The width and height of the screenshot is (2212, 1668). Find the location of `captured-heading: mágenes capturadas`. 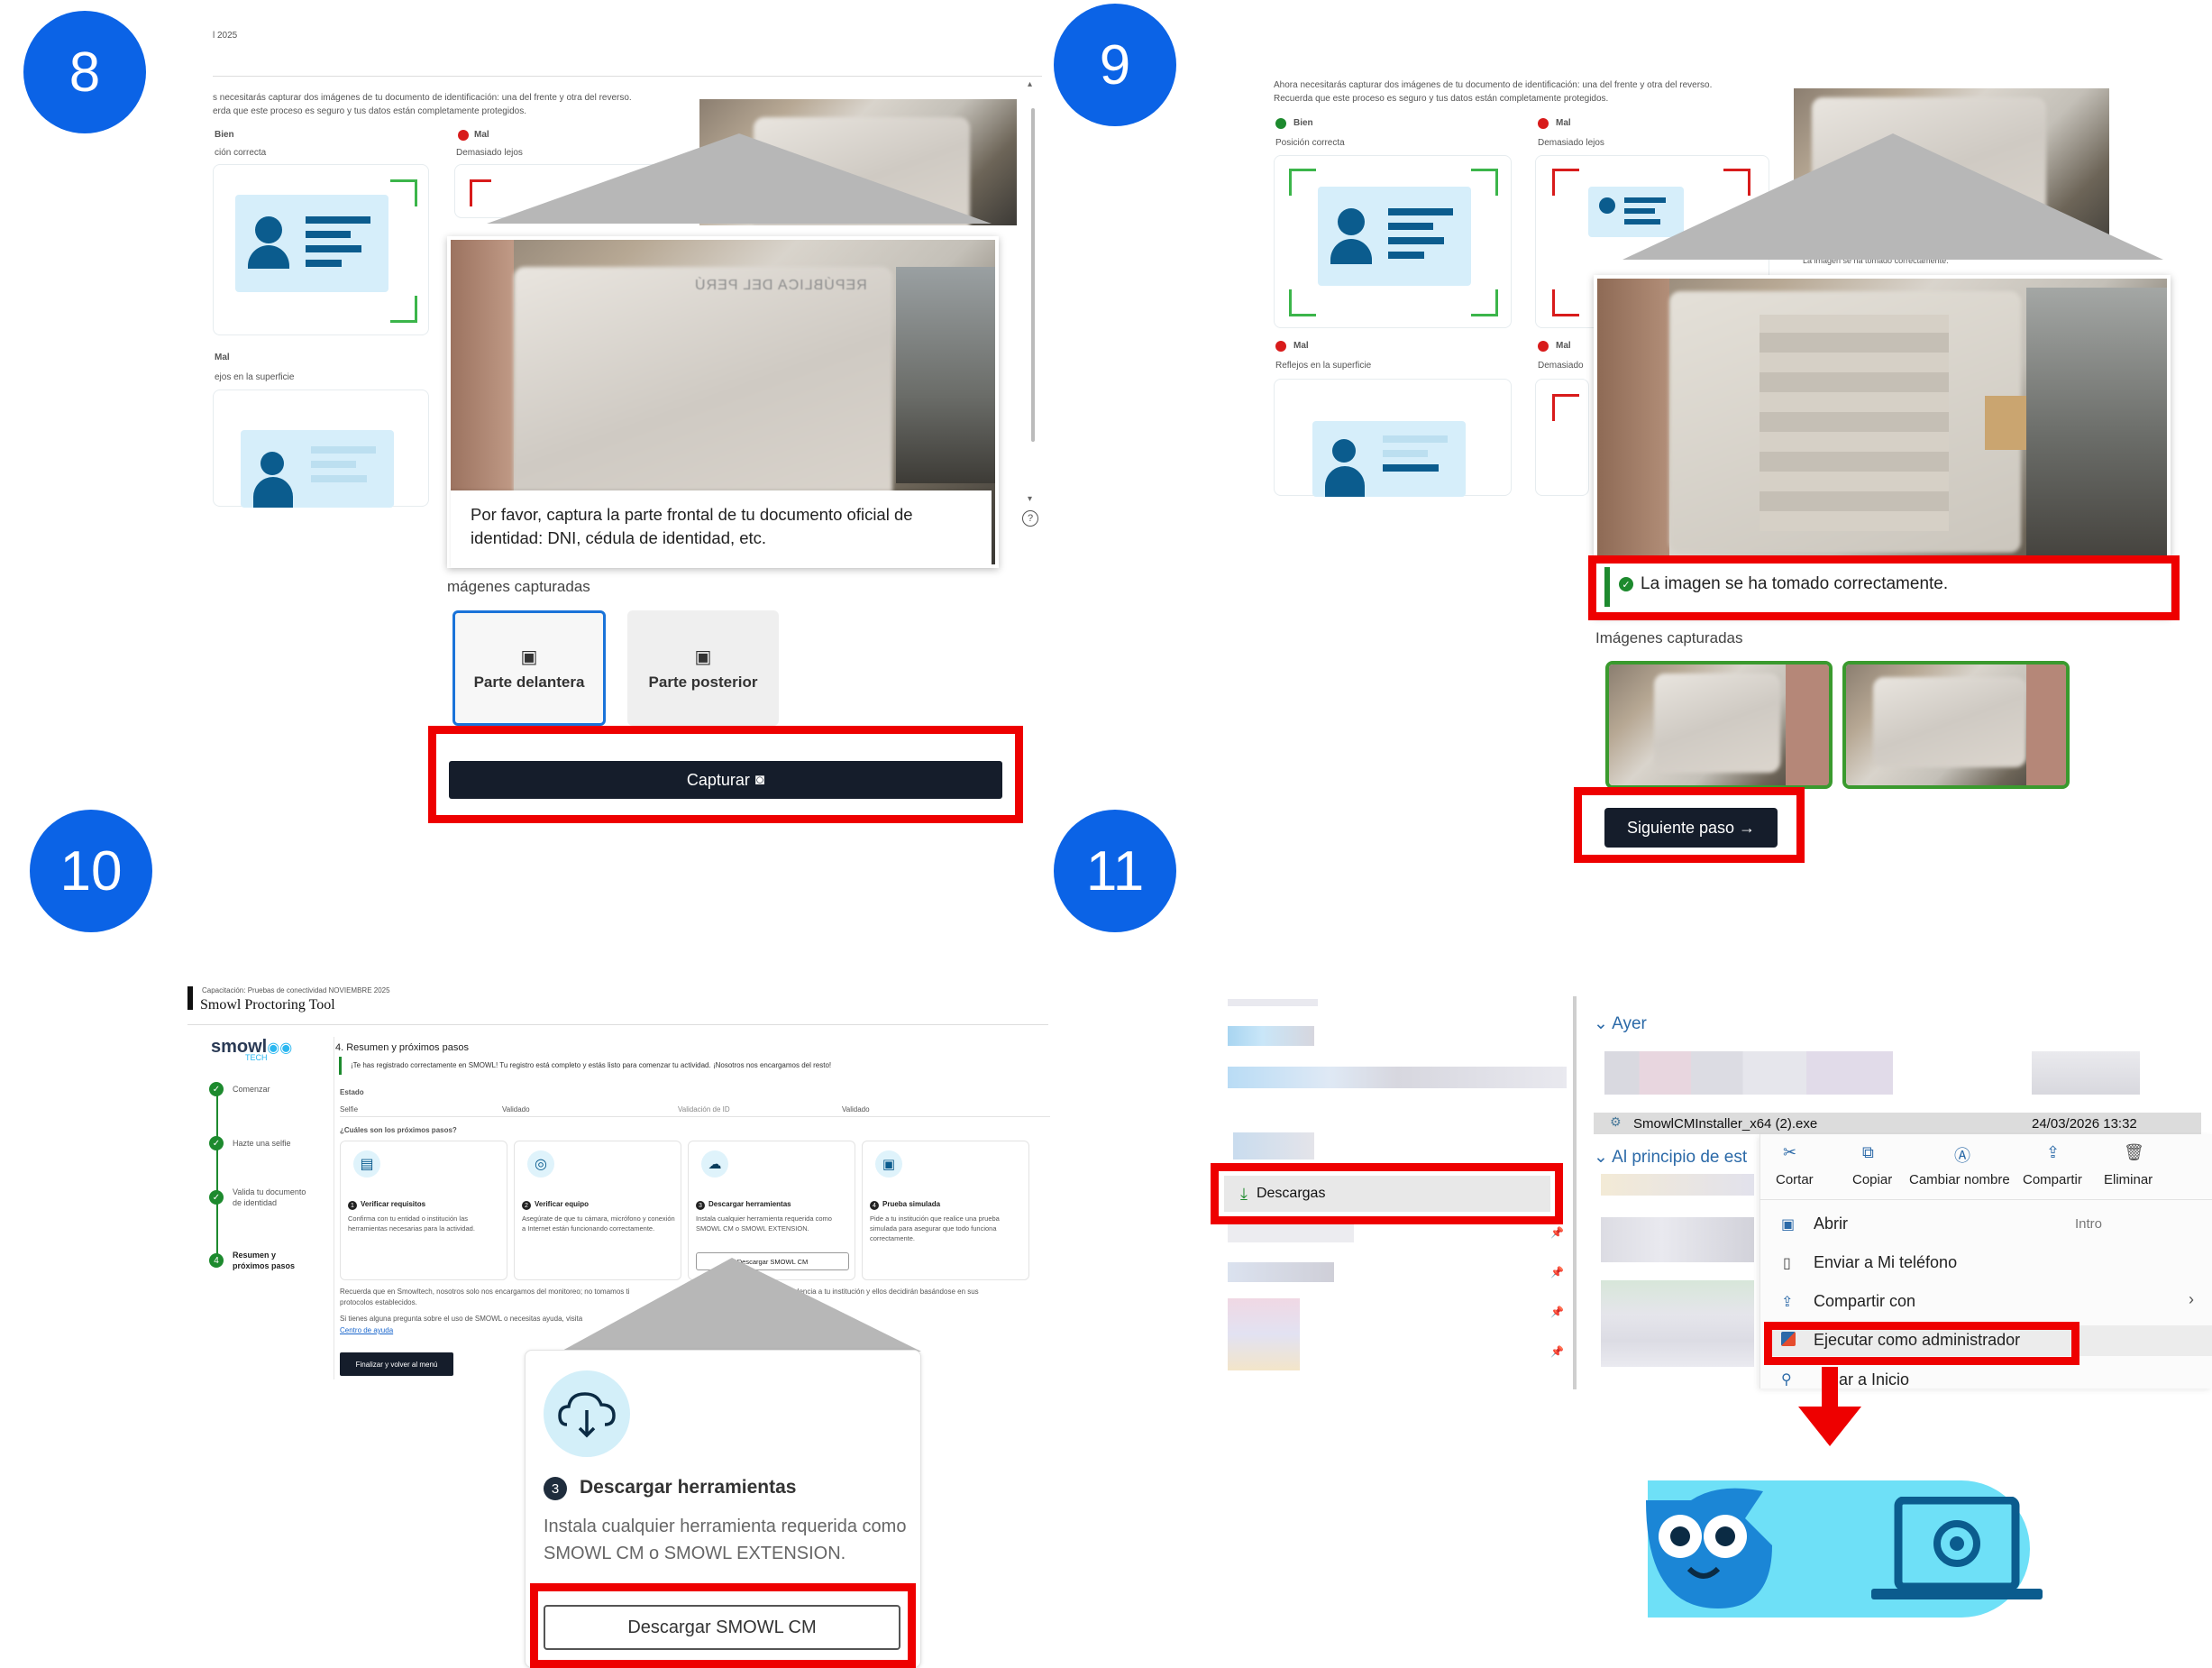

captured-heading: mágenes capturadas is located at coordinates (518, 586).